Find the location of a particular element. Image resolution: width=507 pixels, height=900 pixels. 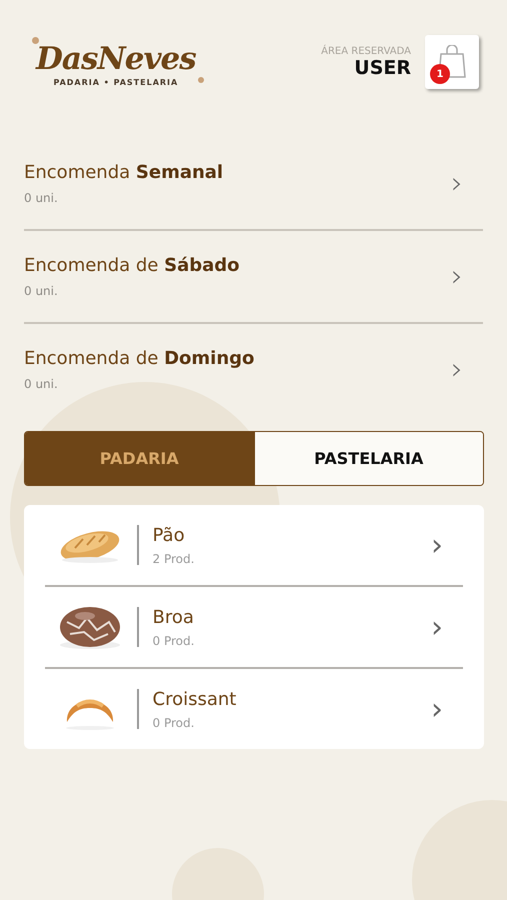

order-row: Encomenda de Domingo 0 uni. › is located at coordinates (253, 369).